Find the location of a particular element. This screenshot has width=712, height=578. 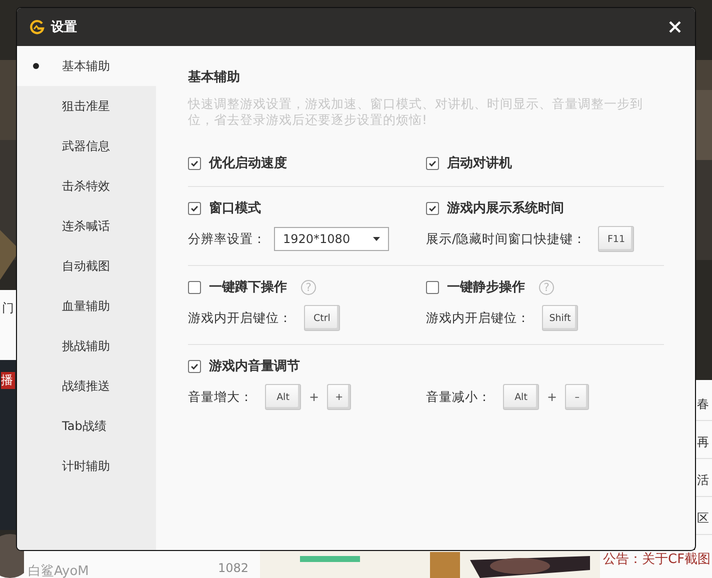

setting-label: 展示/隐藏时间窗口快捷键： is located at coordinates (506, 239).